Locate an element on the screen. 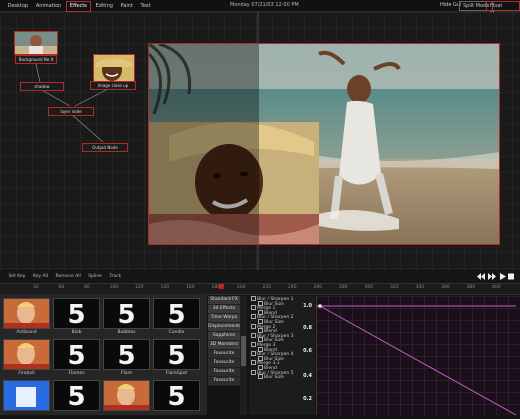  ruler-tick-label: 280 is located at coordinates (343, 287).